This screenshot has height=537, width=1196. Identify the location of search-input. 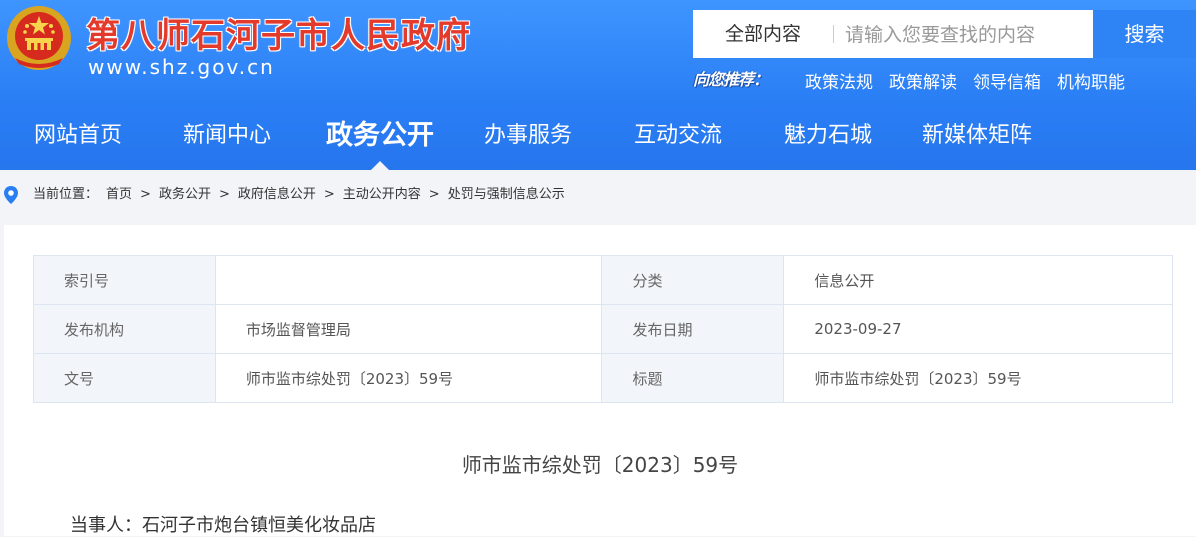
(965, 35).